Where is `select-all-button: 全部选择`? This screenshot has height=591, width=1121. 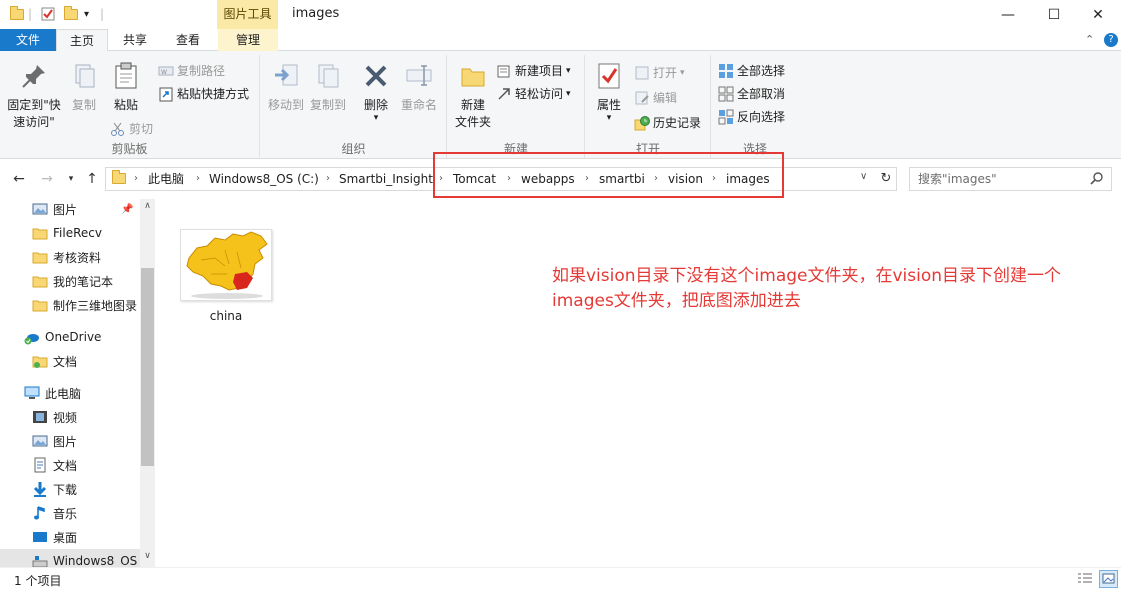 select-all-button: 全部选择 is located at coordinates (751, 71).